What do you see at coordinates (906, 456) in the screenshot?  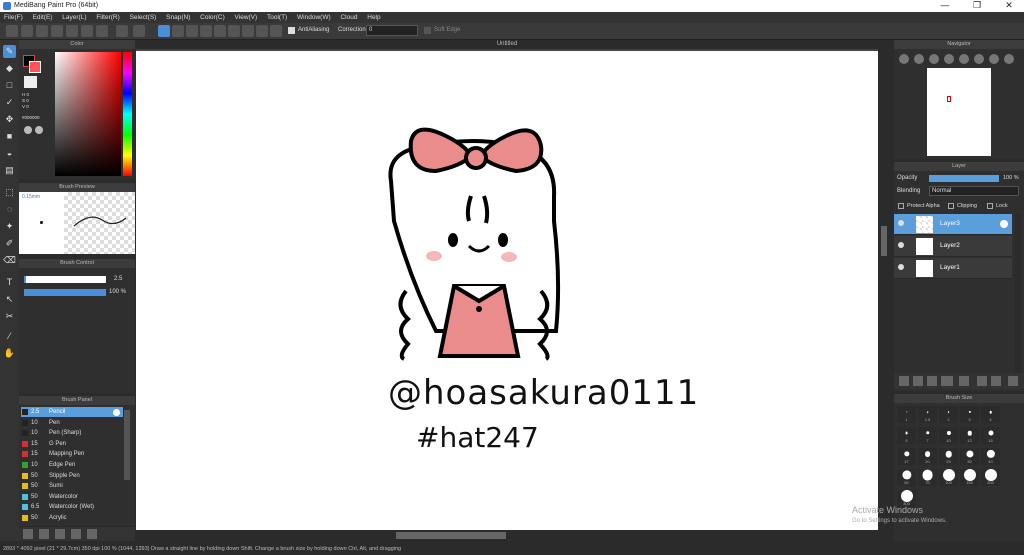 I see `brush-size-cell: 17` at bounding box center [906, 456].